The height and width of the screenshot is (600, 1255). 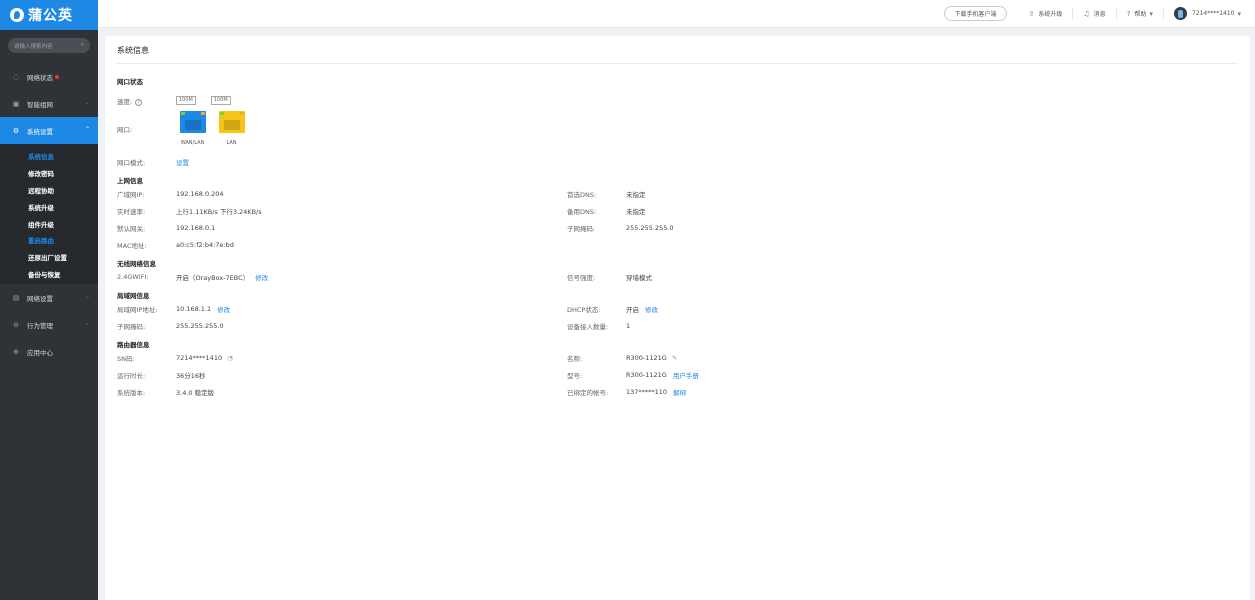 What do you see at coordinates (133, 345) in the screenshot?
I see `section-router-info: 路由器信息` at bounding box center [133, 345].